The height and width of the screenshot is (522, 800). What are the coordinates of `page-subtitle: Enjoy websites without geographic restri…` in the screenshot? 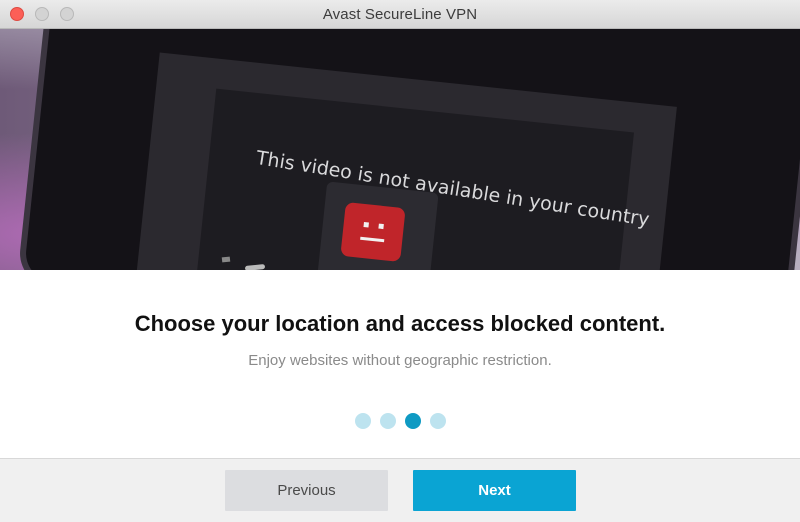 It's located at (400, 360).